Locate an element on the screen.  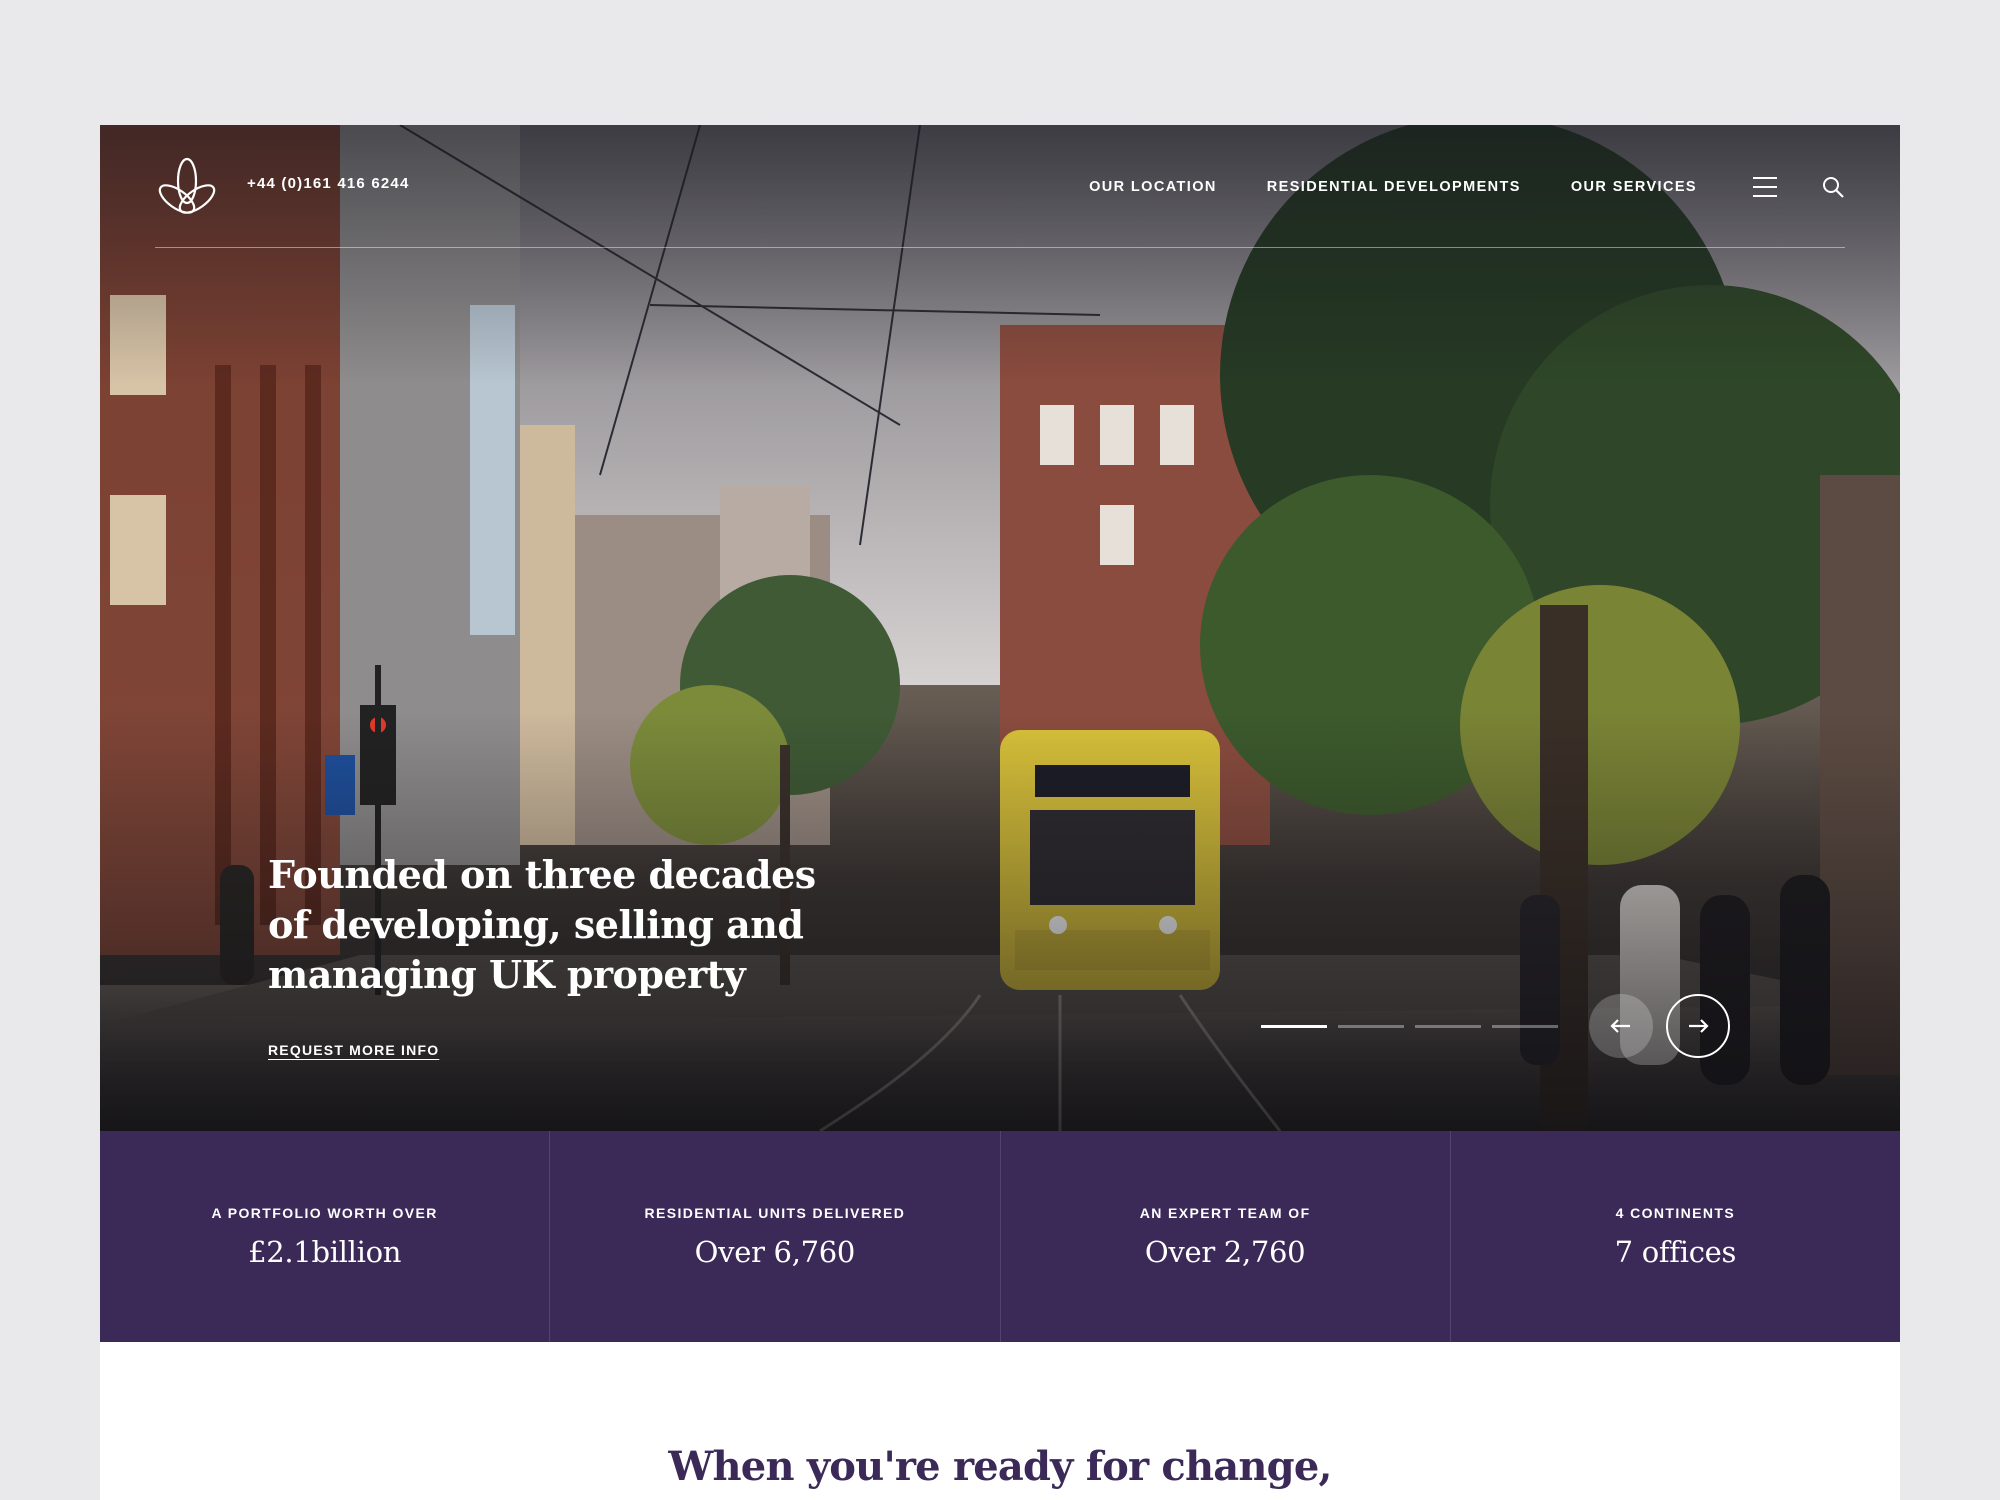
stat-label: 4 CONTINENTS is located at coordinates (1675, 1213).